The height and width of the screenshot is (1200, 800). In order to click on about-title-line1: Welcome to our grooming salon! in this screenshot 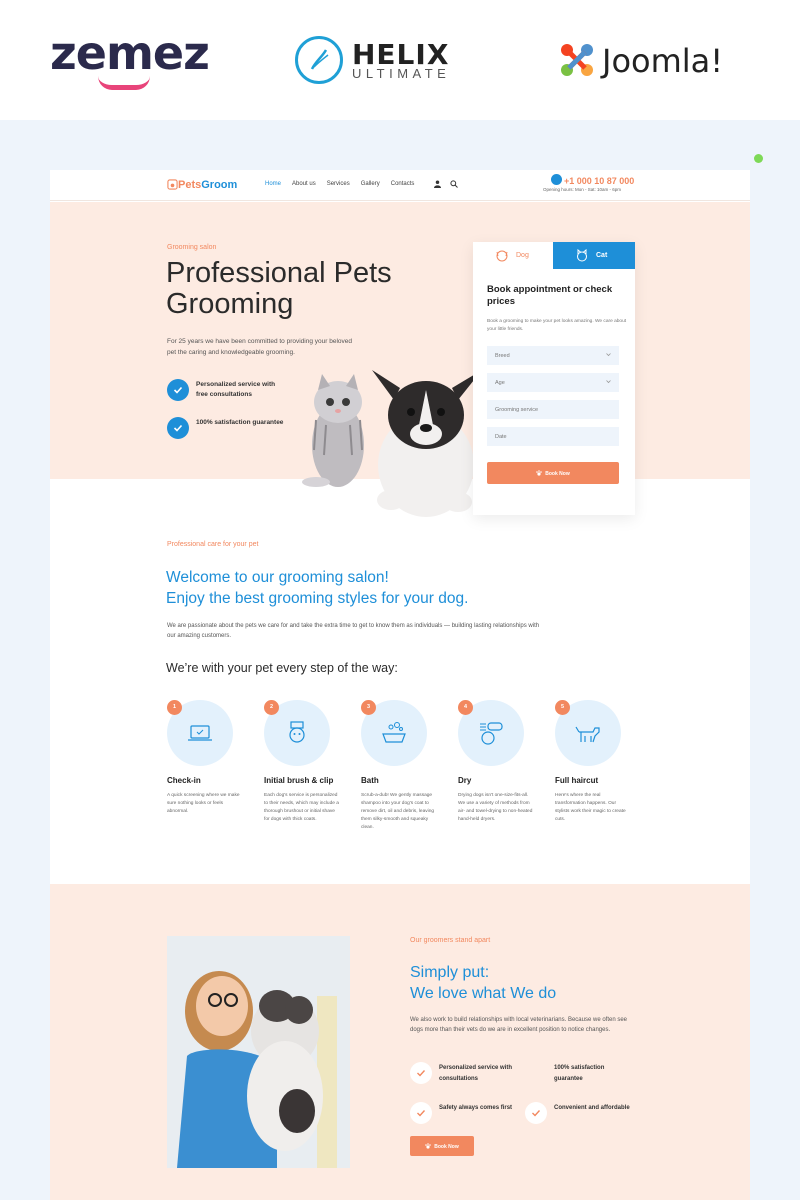, I will do `click(277, 577)`.